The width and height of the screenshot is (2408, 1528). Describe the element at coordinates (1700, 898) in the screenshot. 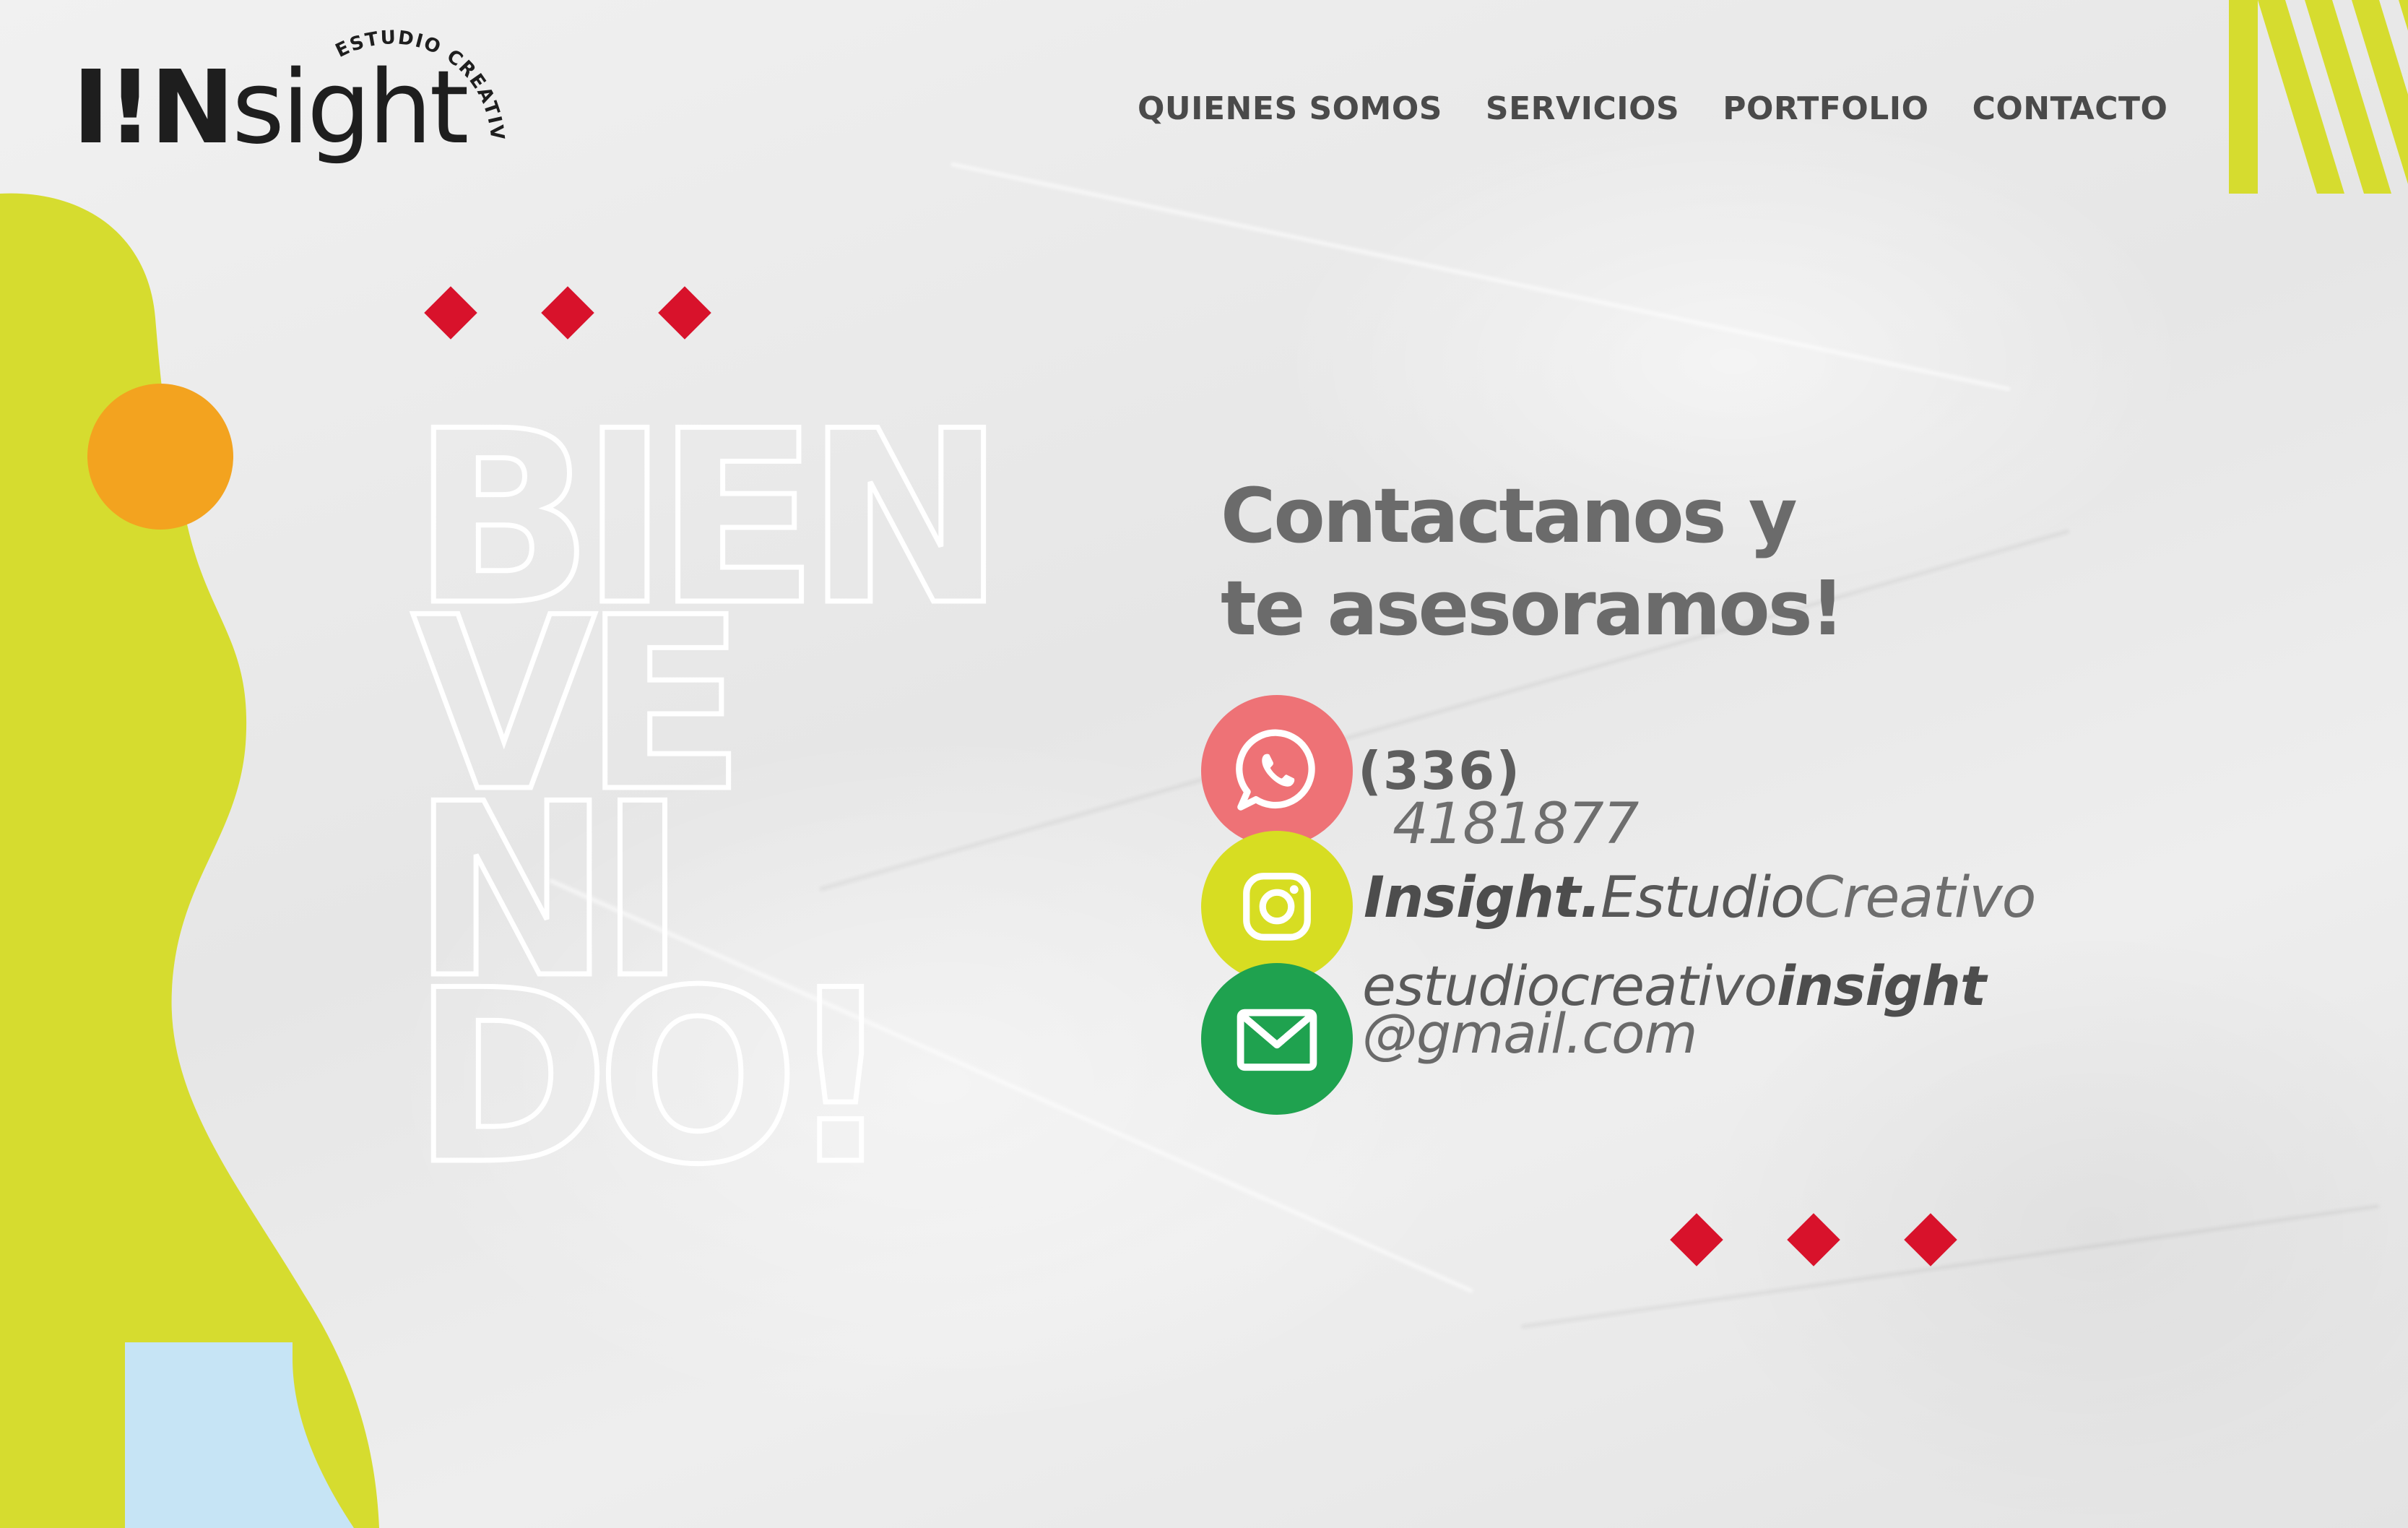

I see `instagram-handle: Insight.EstudioCreativo` at that location.